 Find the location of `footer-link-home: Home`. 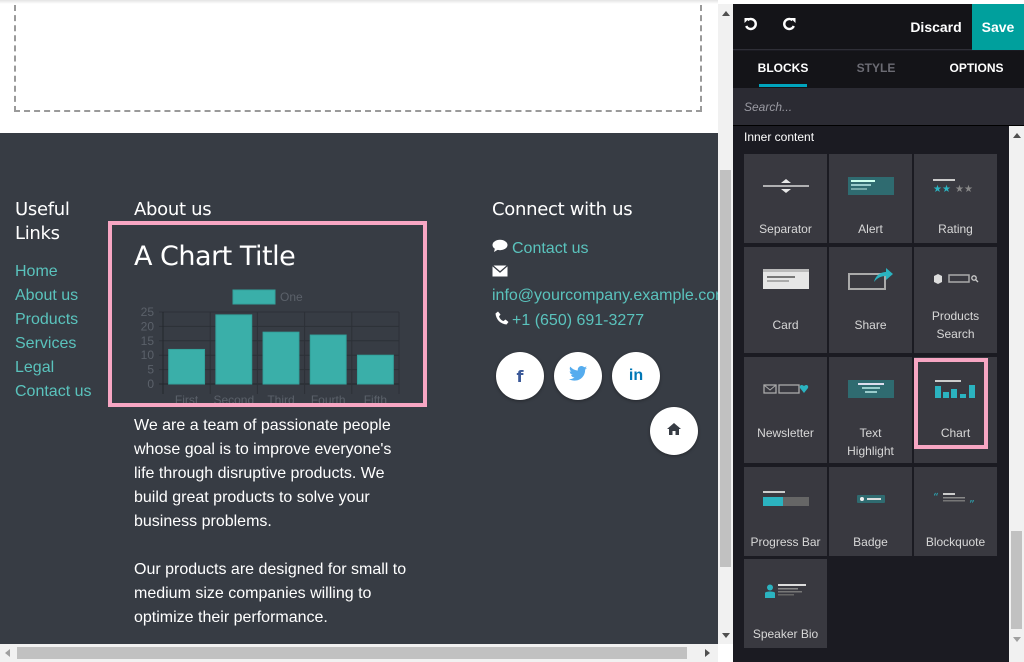

footer-link-home: Home is located at coordinates (53, 272).